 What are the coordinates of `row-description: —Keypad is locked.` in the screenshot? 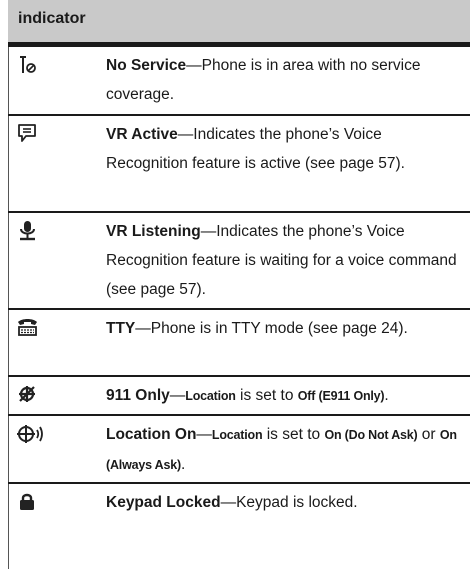 It's located at (289, 502).